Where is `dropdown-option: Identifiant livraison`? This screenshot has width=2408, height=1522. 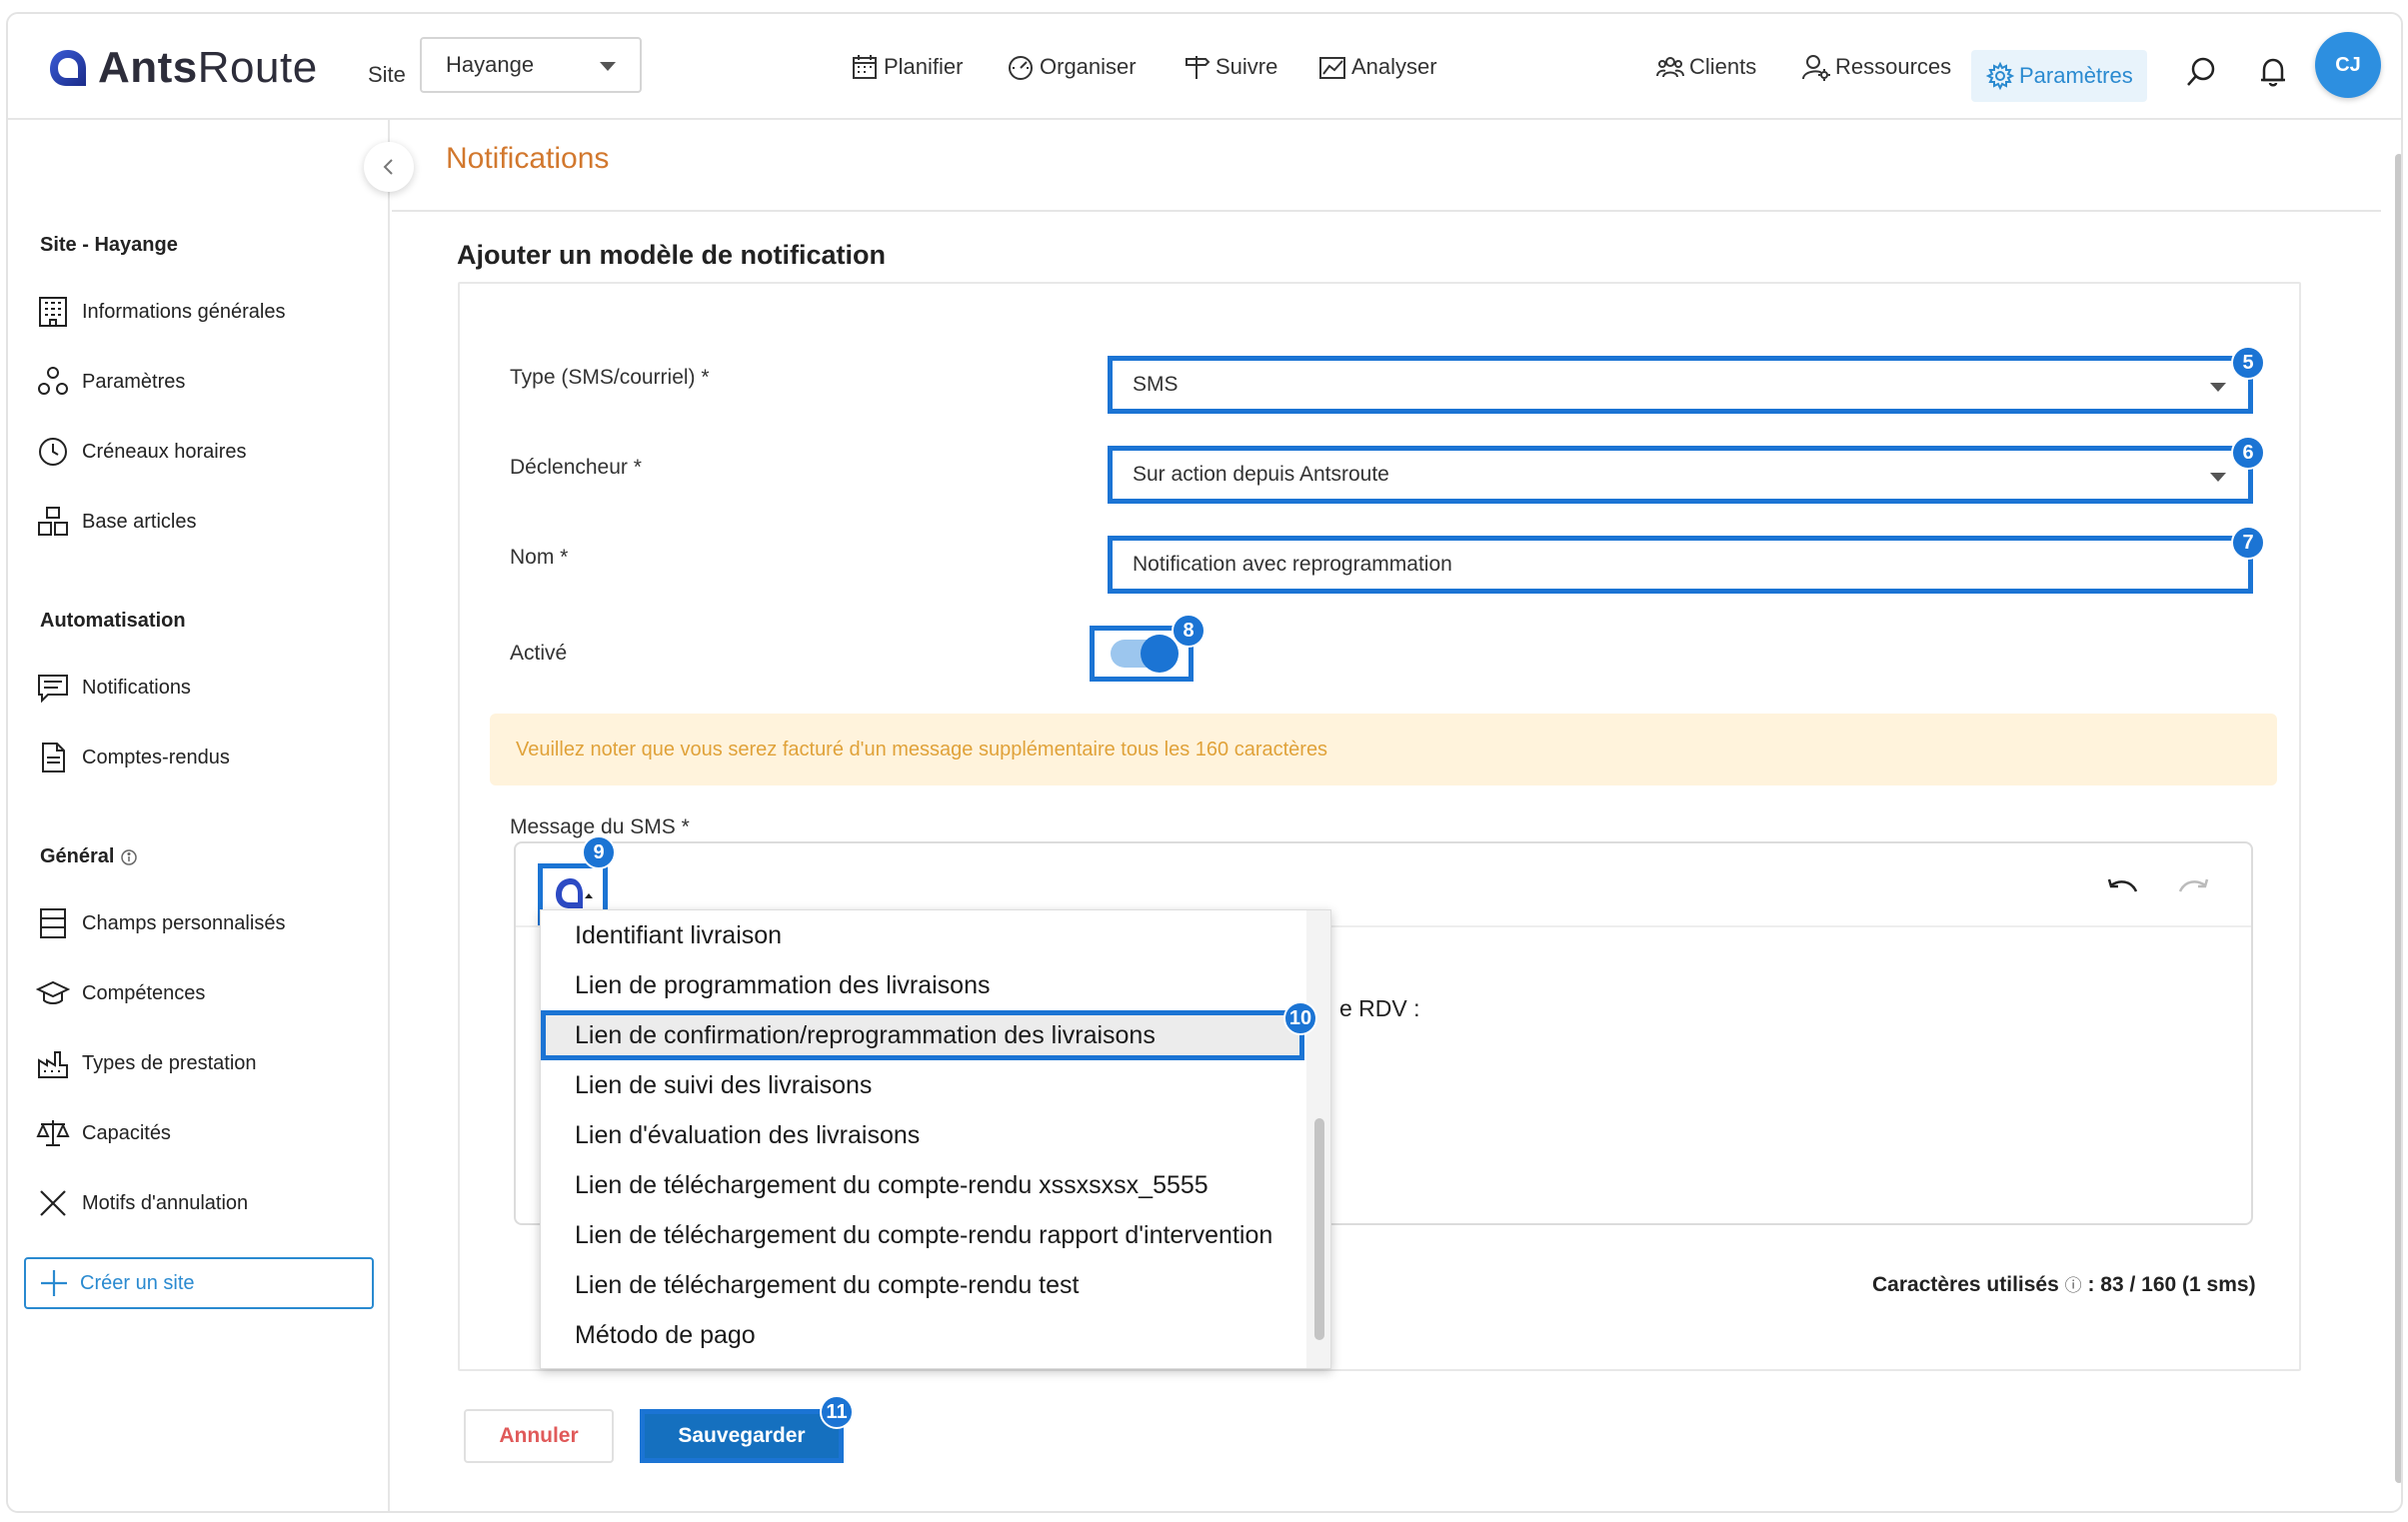
dropdown-option: Identifiant livraison is located at coordinates (922, 935).